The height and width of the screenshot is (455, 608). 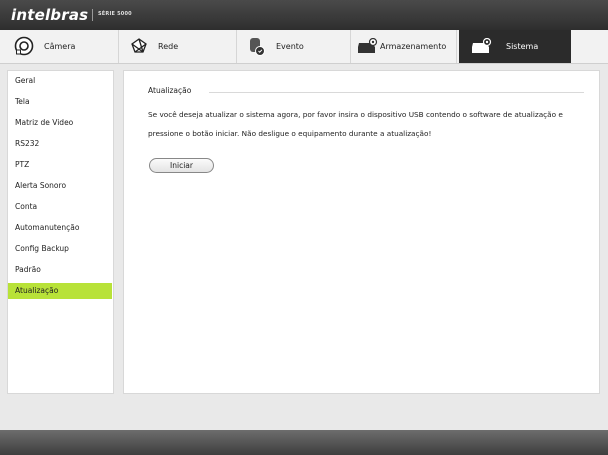 What do you see at coordinates (396, 92) in the screenshot?
I see `section-divider` at bounding box center [396, 92].